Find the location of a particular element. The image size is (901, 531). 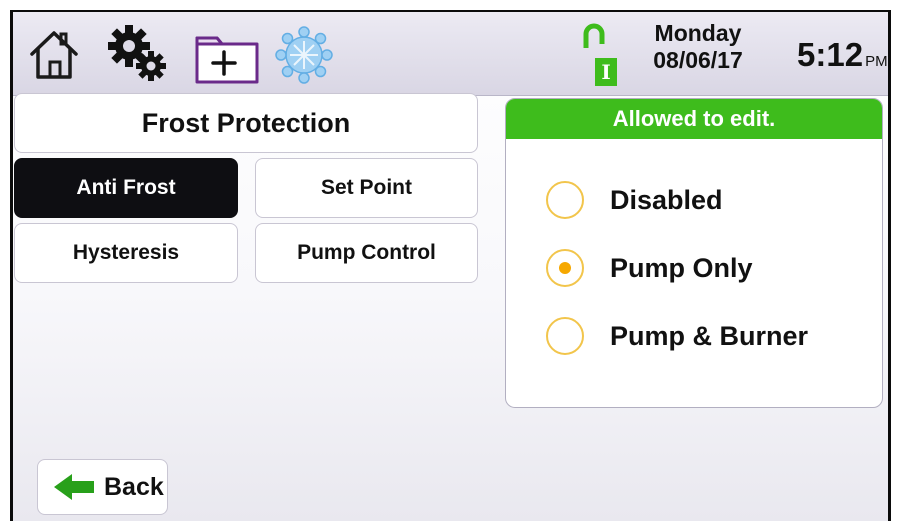

date-label: 08/06/17 is located at coordinates (698, 60).